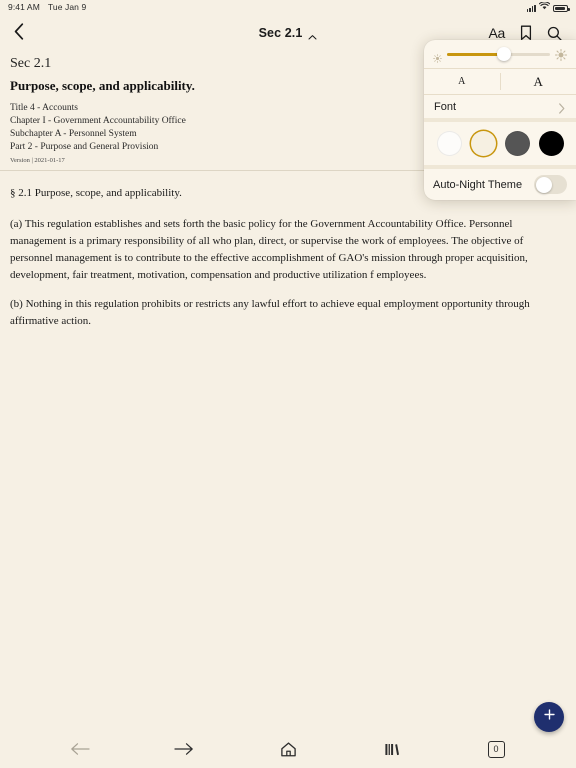  Describe the element at coordinates (496, 33) in the screenshot. I see `text-size-button: Aa` at that location.